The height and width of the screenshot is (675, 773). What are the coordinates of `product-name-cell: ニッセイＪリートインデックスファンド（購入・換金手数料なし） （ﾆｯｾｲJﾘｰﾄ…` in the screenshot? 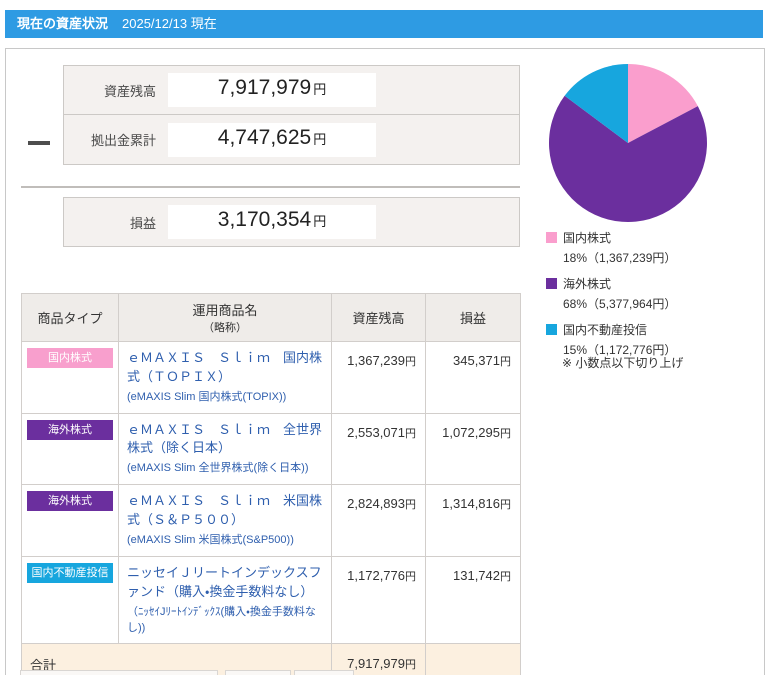 It's located at (225, 600).